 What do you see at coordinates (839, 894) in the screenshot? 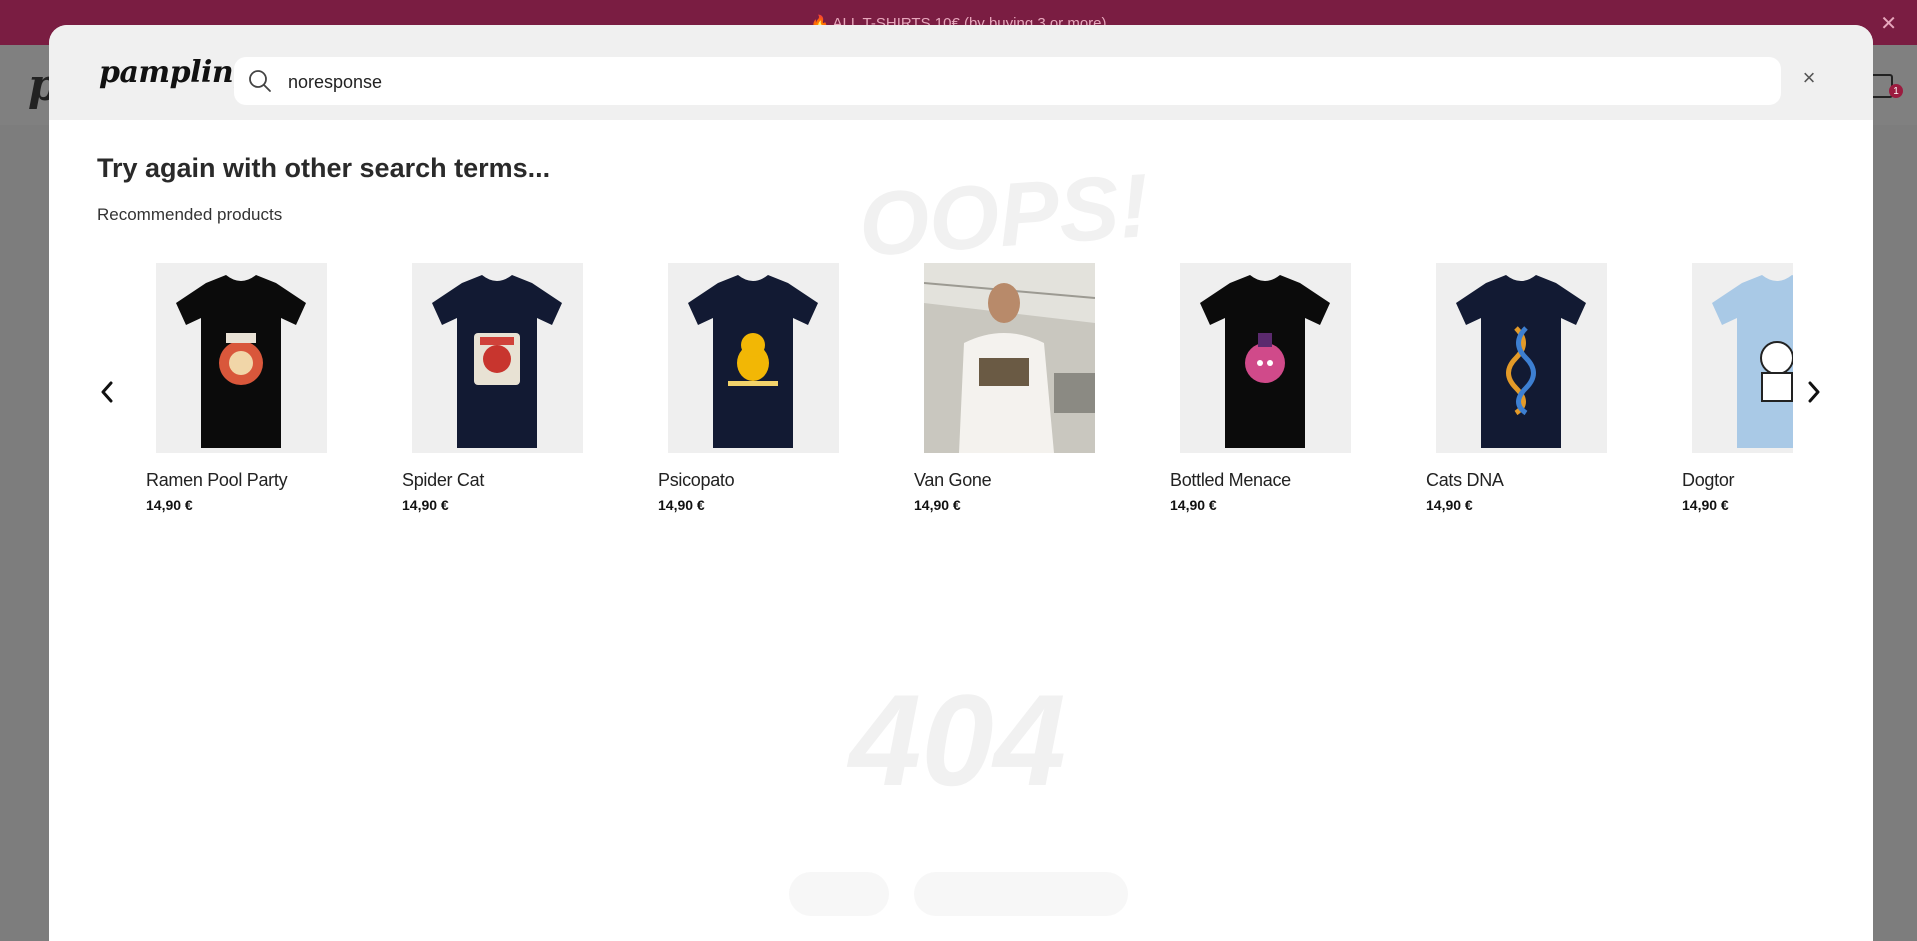
I see `background-back-button` at bounding box center [839, 894].